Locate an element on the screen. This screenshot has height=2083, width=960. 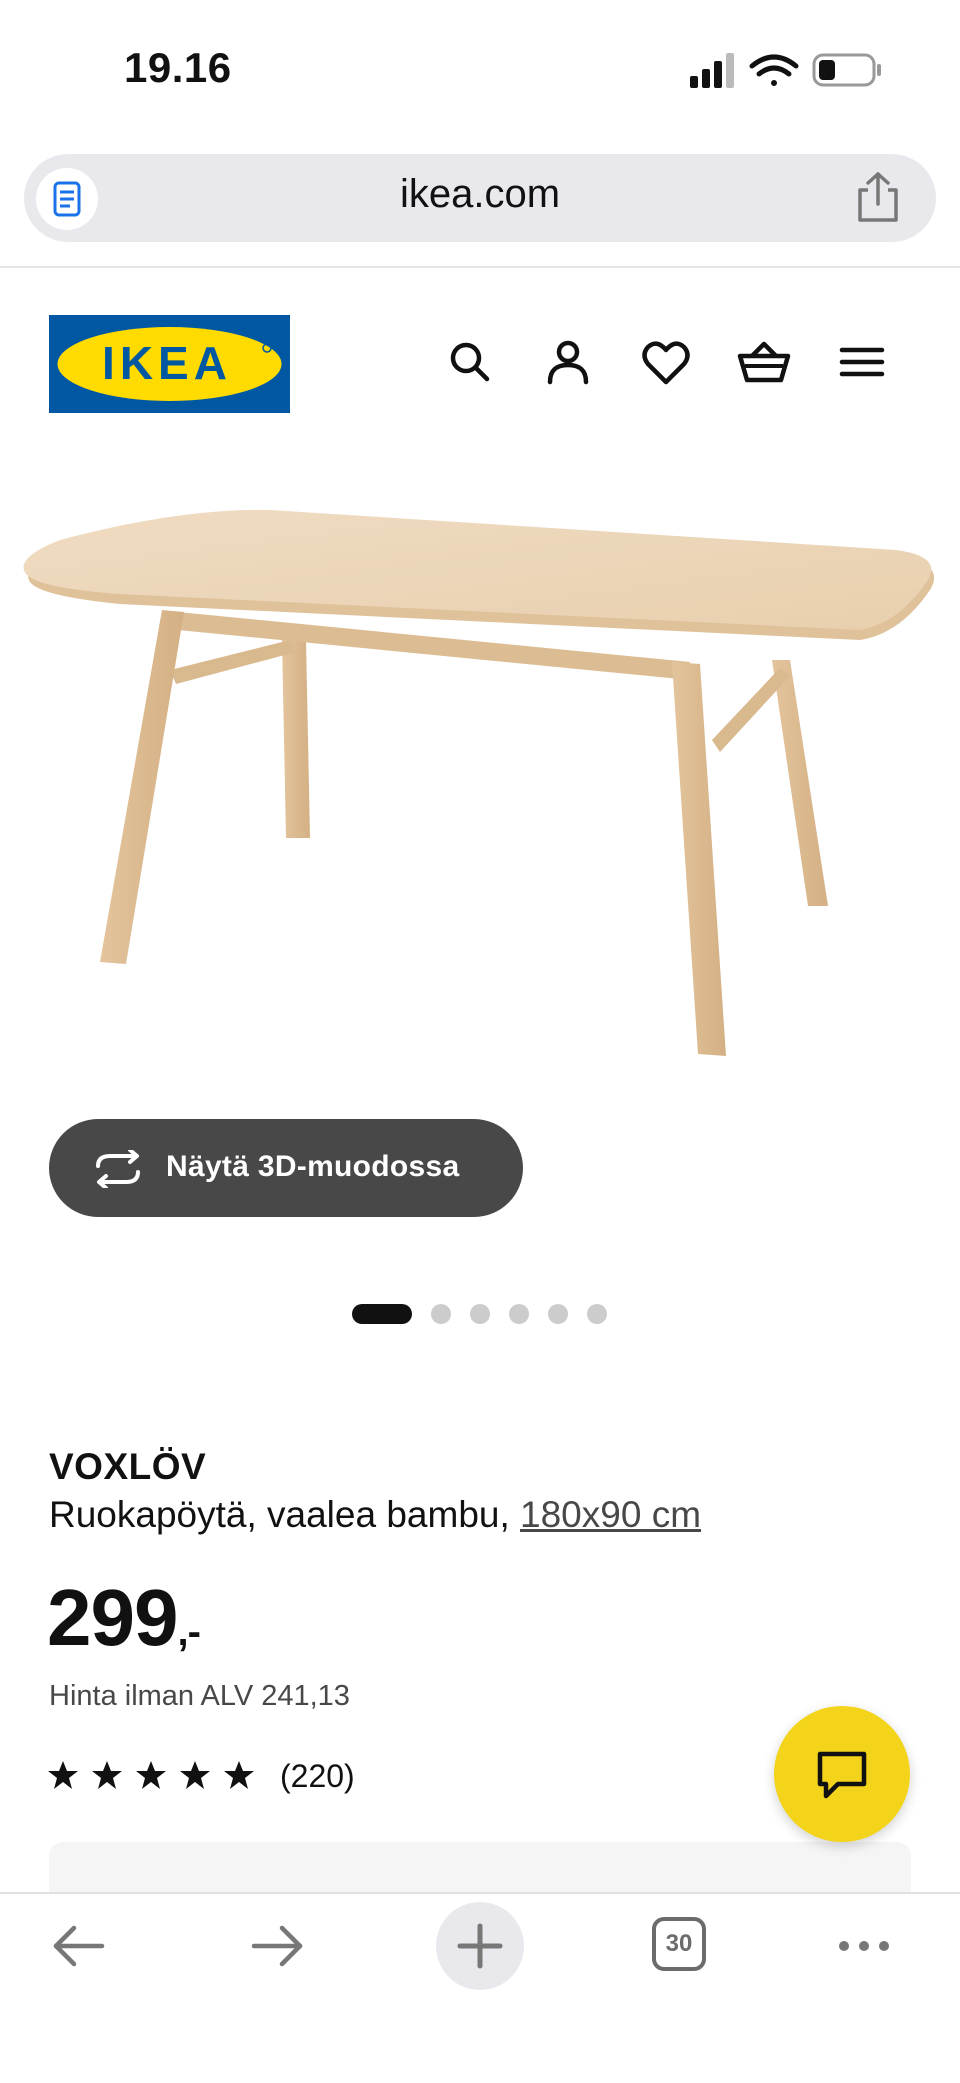
product-name: VOXLÖV is located at coordinates (128, 1466).